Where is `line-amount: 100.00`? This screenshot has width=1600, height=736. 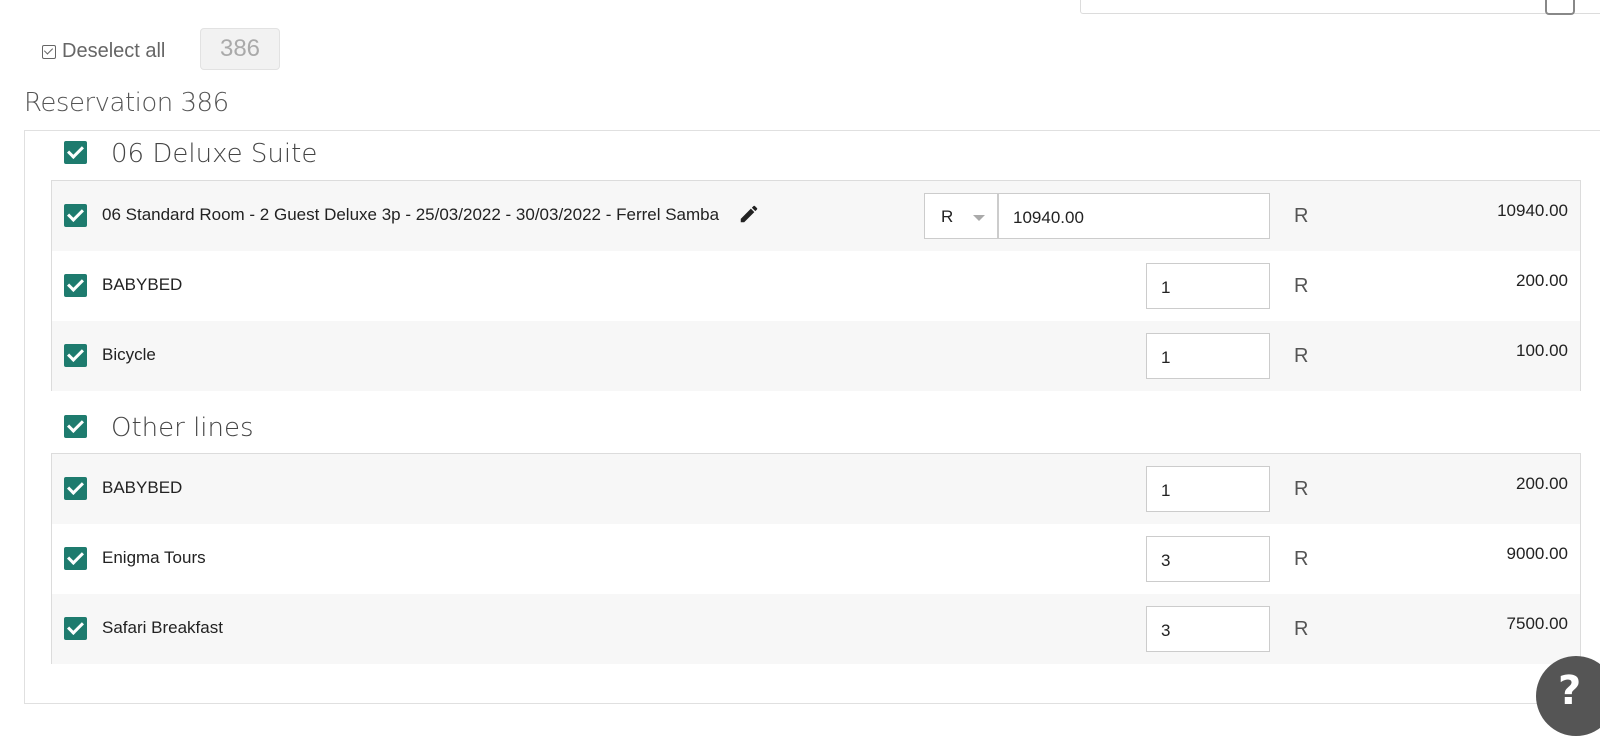 line-amount: 100.00 is located at coordinates (1542, 350).